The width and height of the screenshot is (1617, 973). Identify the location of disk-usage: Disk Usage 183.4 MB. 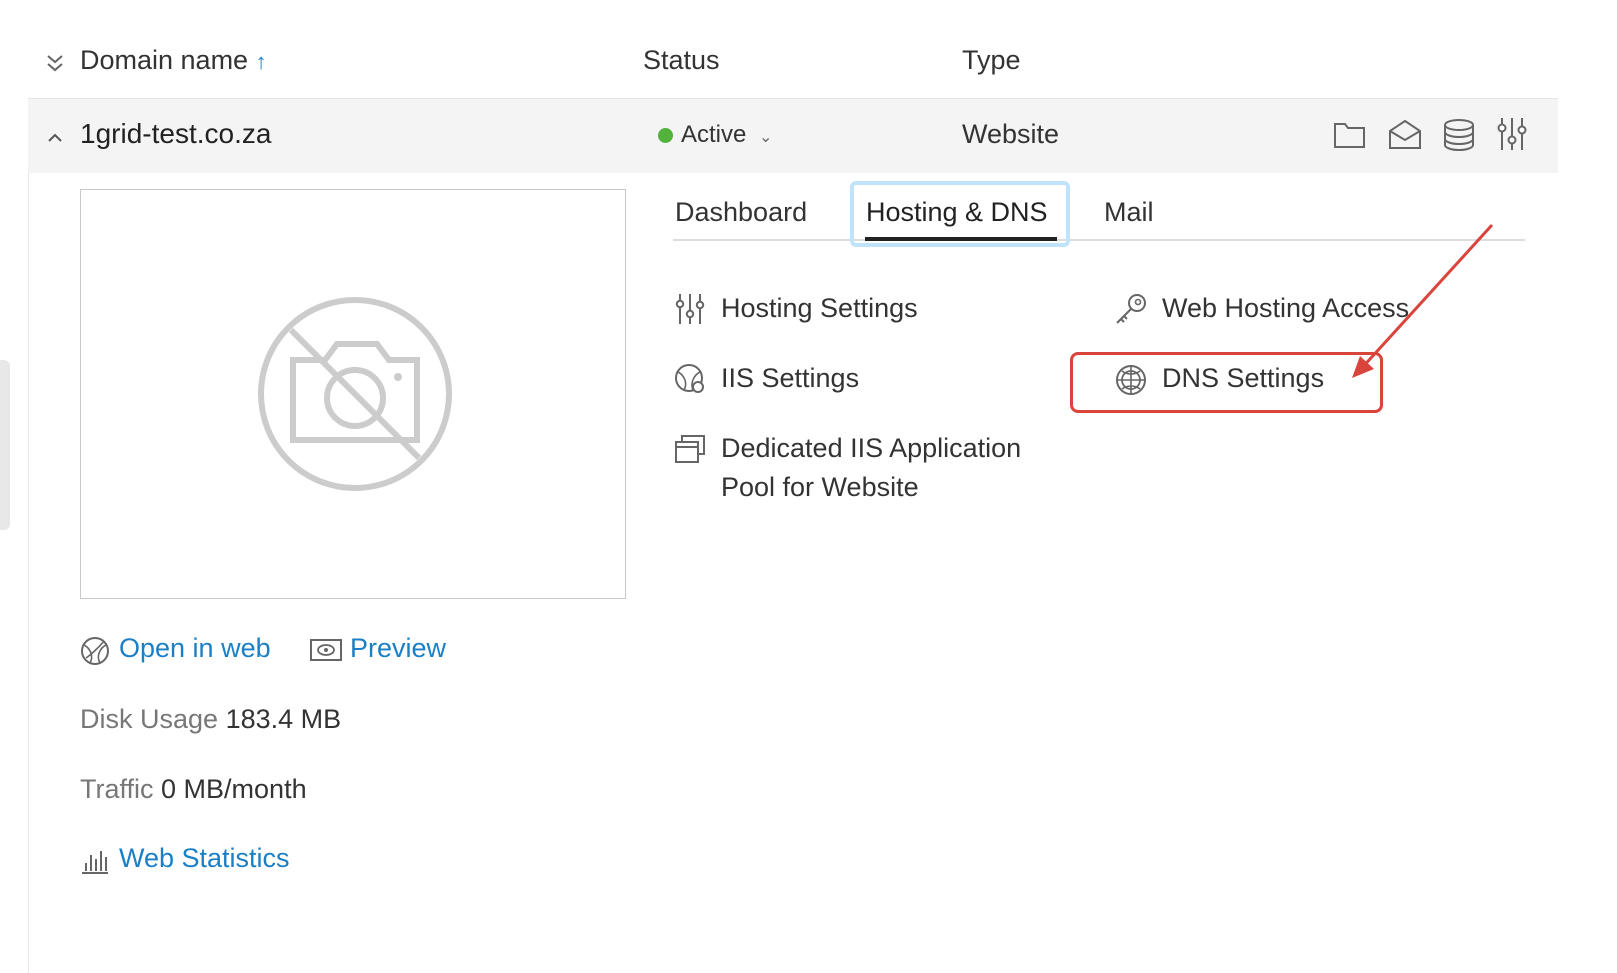
(210, 719).